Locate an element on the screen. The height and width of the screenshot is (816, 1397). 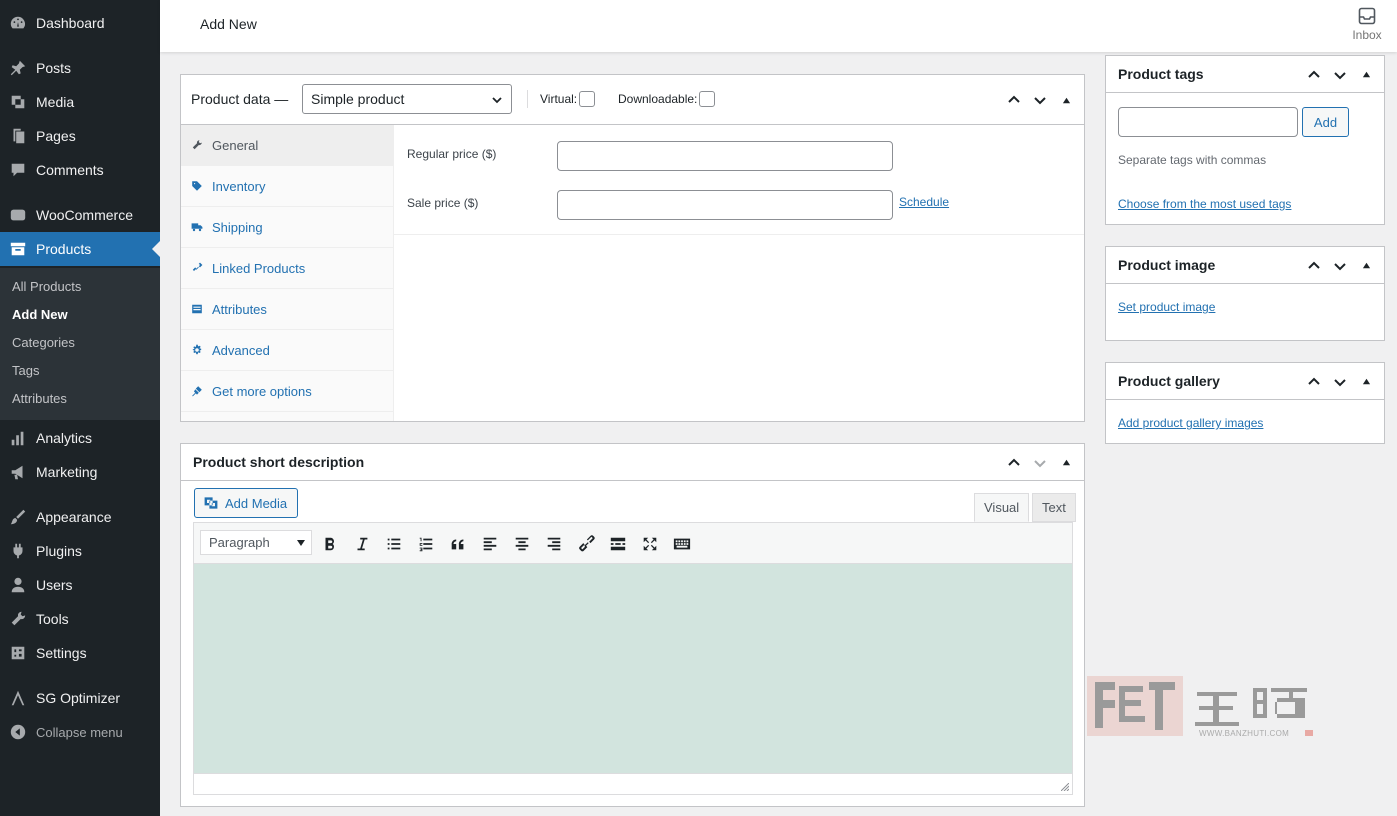
tab-get-more-options: Get more options is located at coordinates (287, 391).